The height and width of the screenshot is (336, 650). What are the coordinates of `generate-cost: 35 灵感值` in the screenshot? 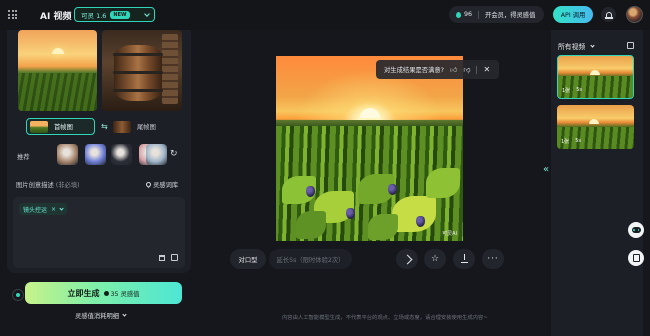 It's located at (121, 293).